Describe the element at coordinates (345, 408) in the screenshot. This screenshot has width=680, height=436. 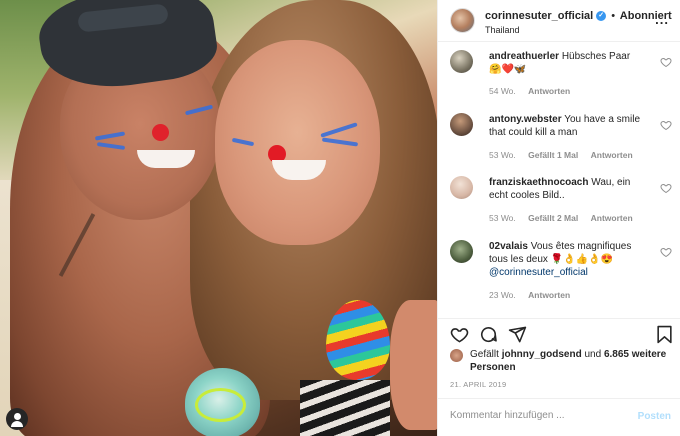
I see `striped-top` at that location.